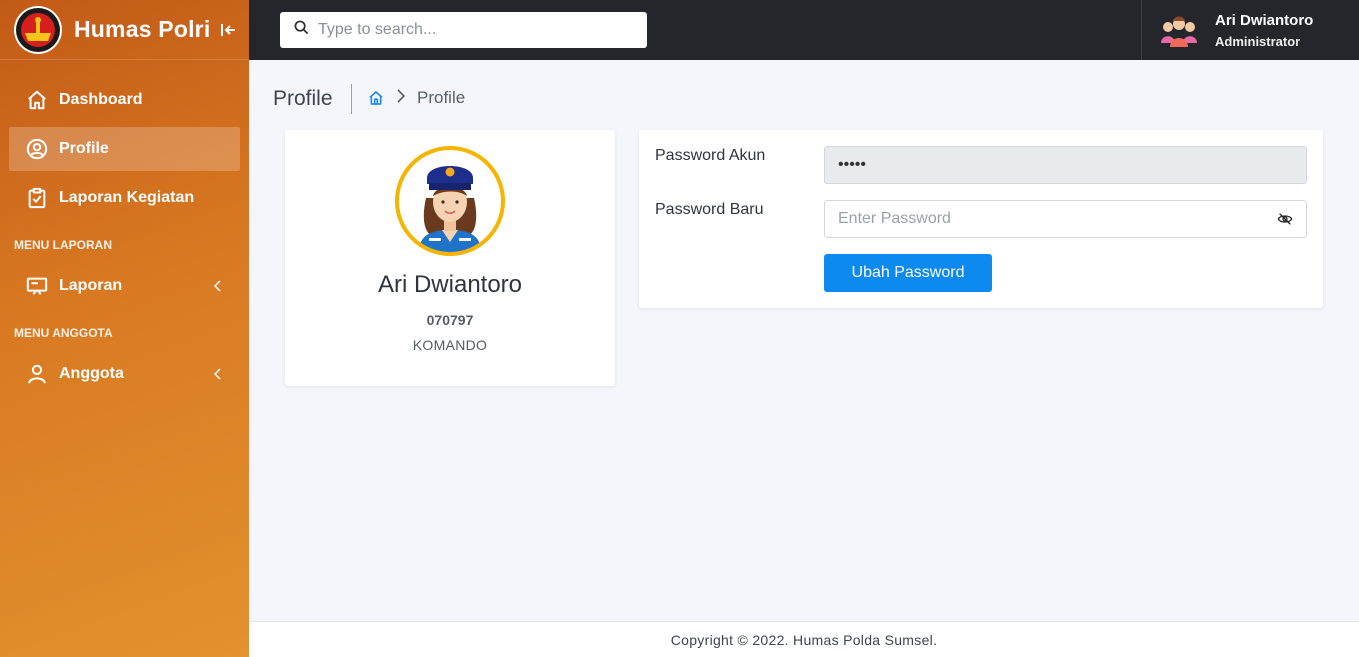  I want to click on search-box, so click(463, 30).